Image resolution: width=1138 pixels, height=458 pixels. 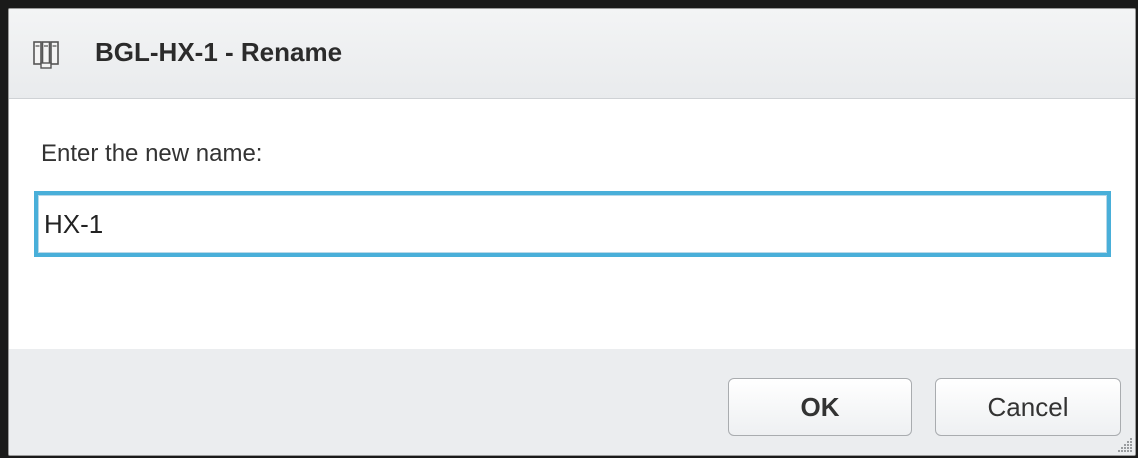 I want to click on new-name-label: Enter the new name:, so click(x=152, y=153).